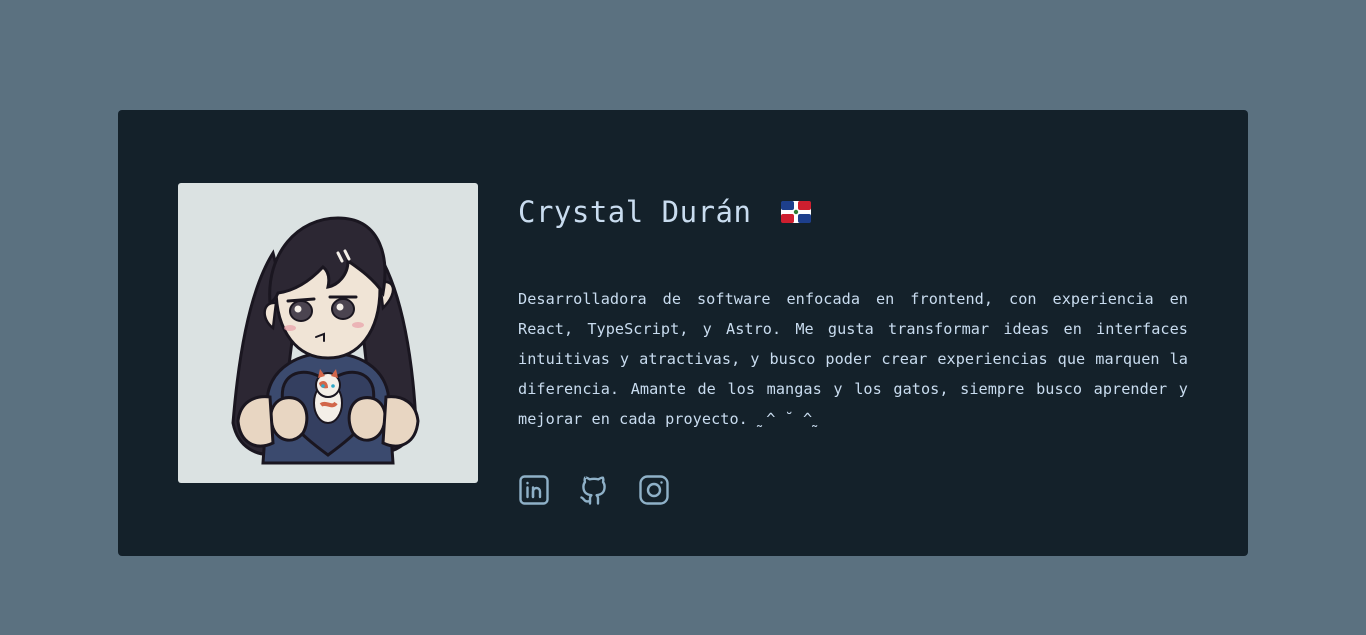  I want to click on avatar-illustration-icon, so click(325, 340).